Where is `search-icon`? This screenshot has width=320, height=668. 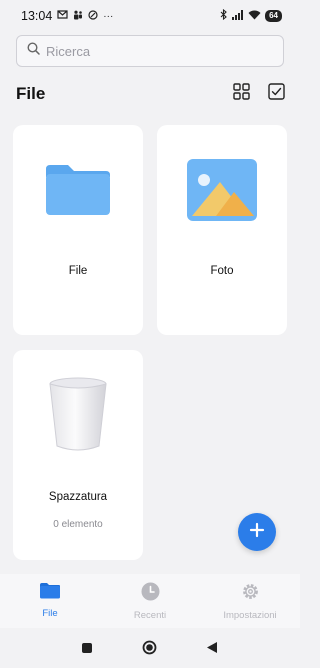 search-icon is located at coordinates (33, 51).